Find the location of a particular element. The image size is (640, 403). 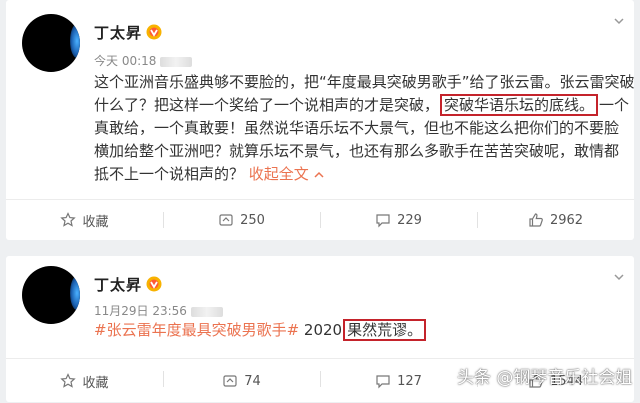

thumb-up-icon is located at coordinates (536, 220).